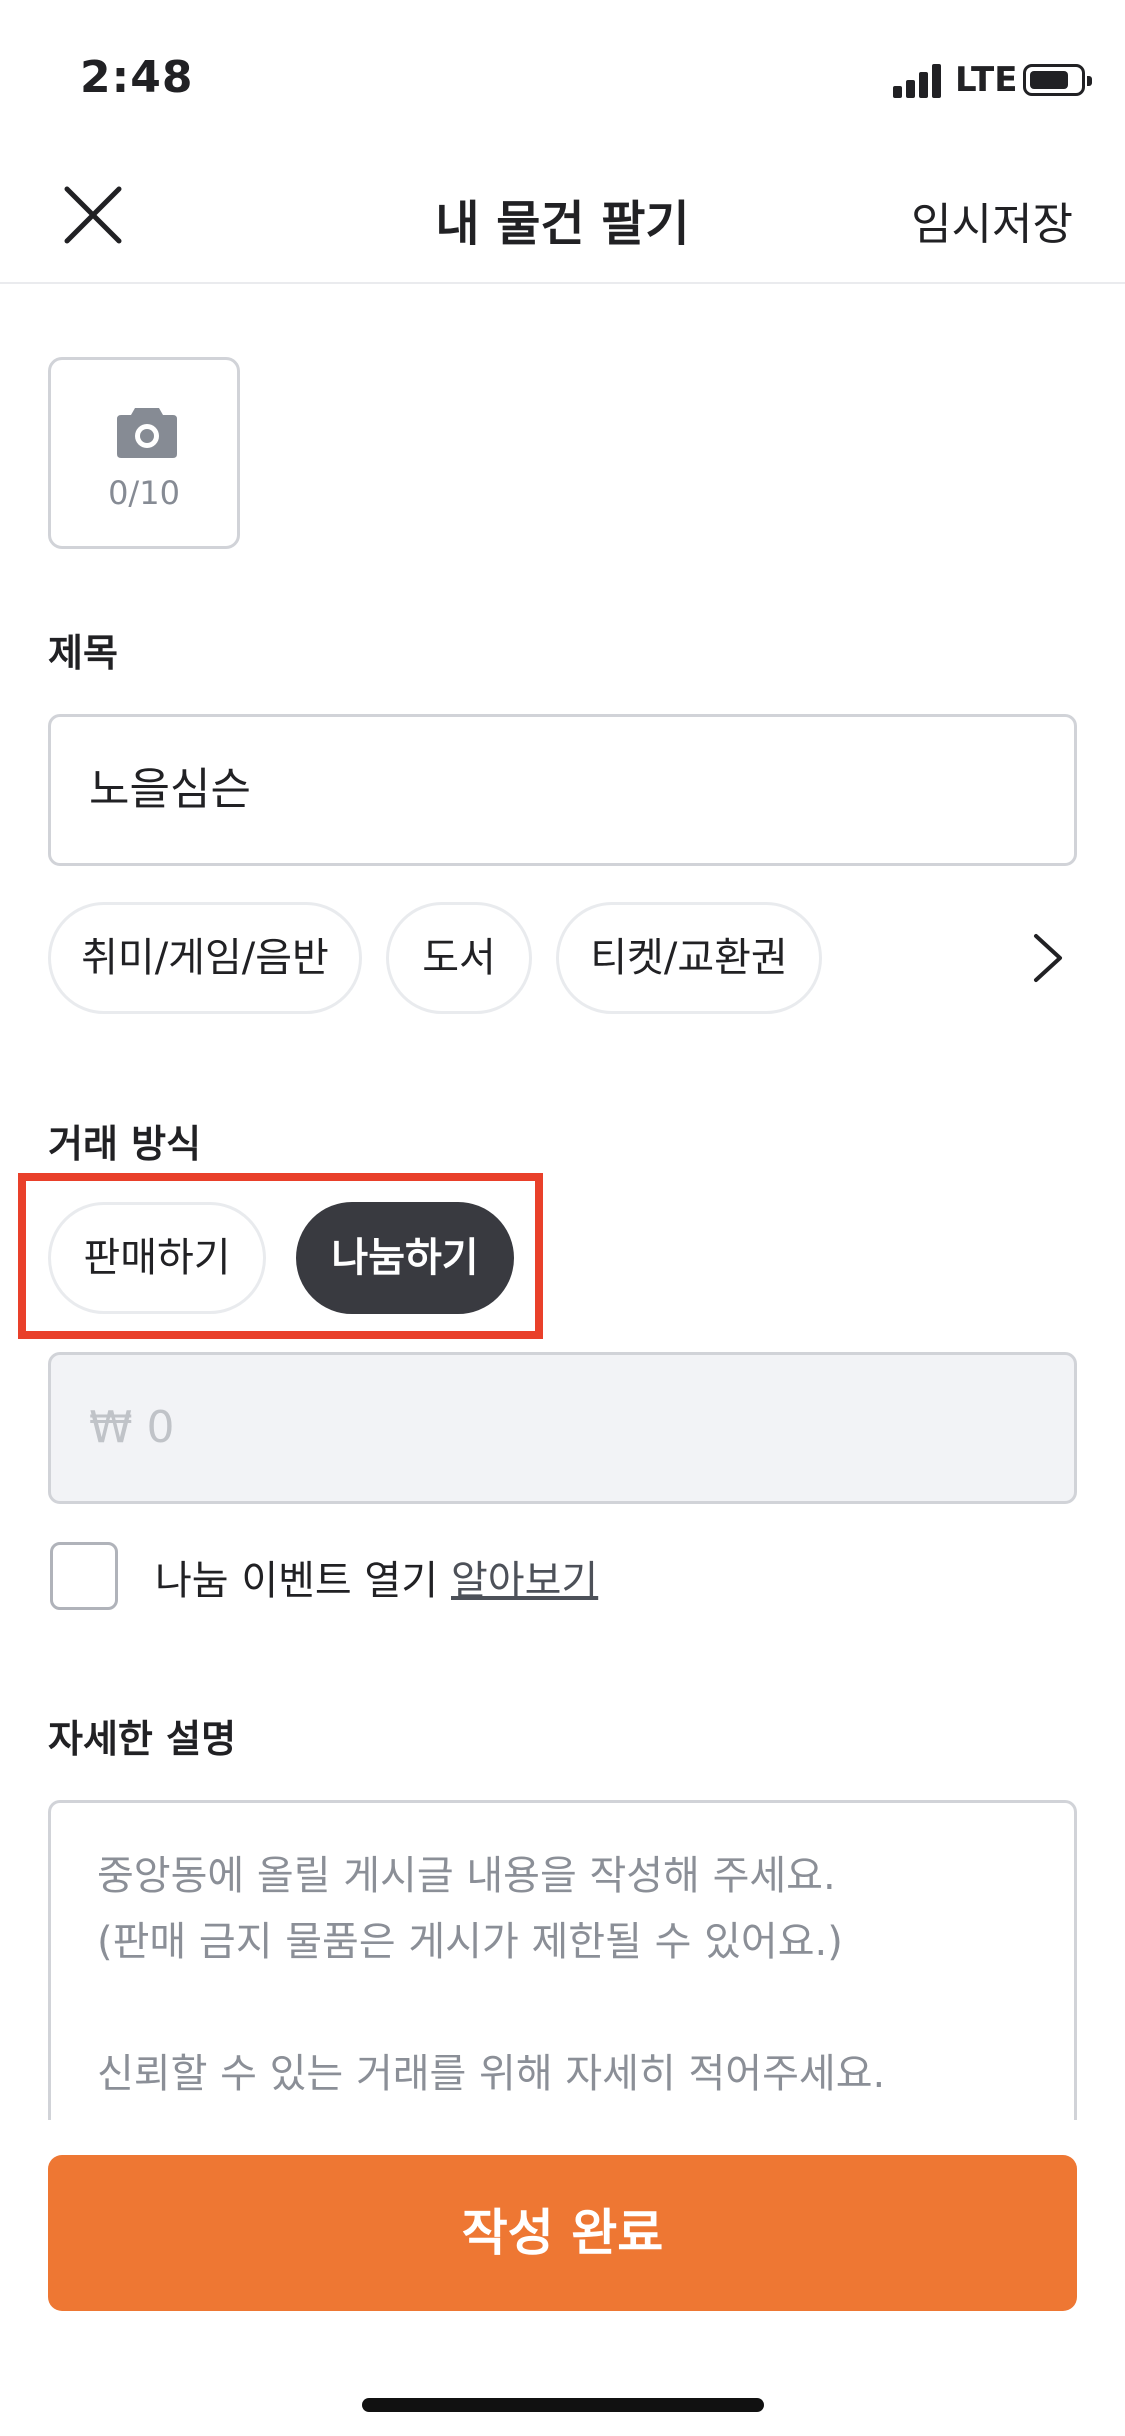  Describe the element at coordinates (562, 790) in the screenshot. I see `title-input: 노을심슨` at that location.